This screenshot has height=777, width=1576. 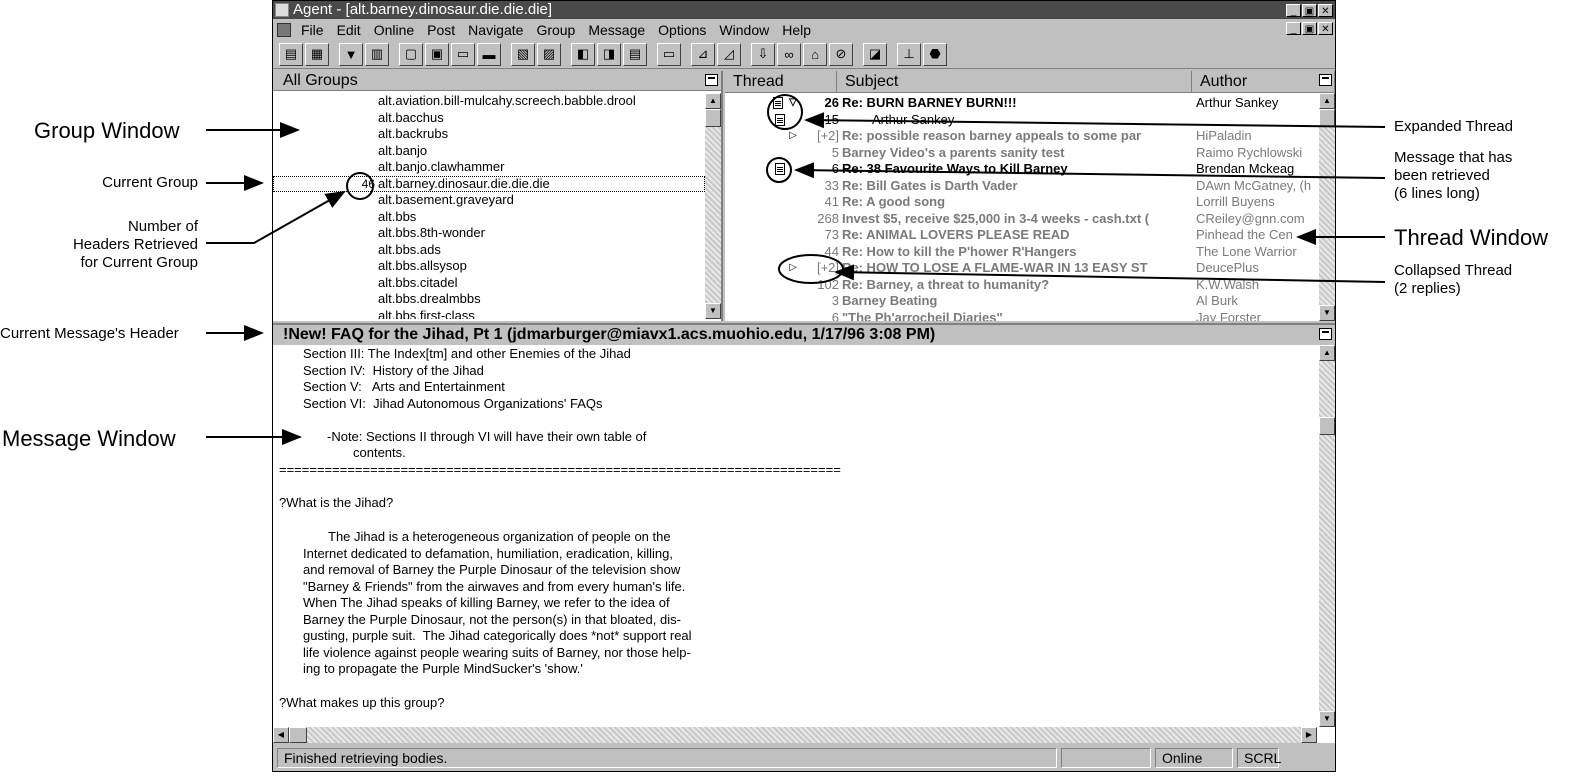 What do you see at coordinates (489, 283) in the screenshot?
I see `group-row: alt.bbs.citadel` at bounding box center [489, 283].